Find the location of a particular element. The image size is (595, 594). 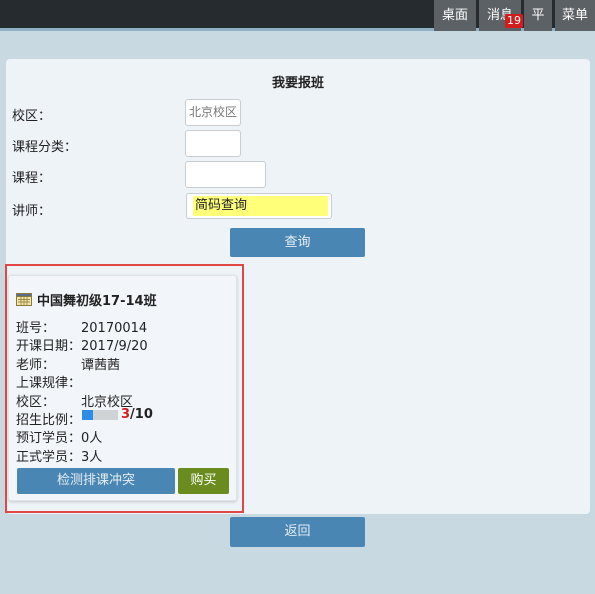

class-no-value: 20170014 is located at coordinates (114, 328).